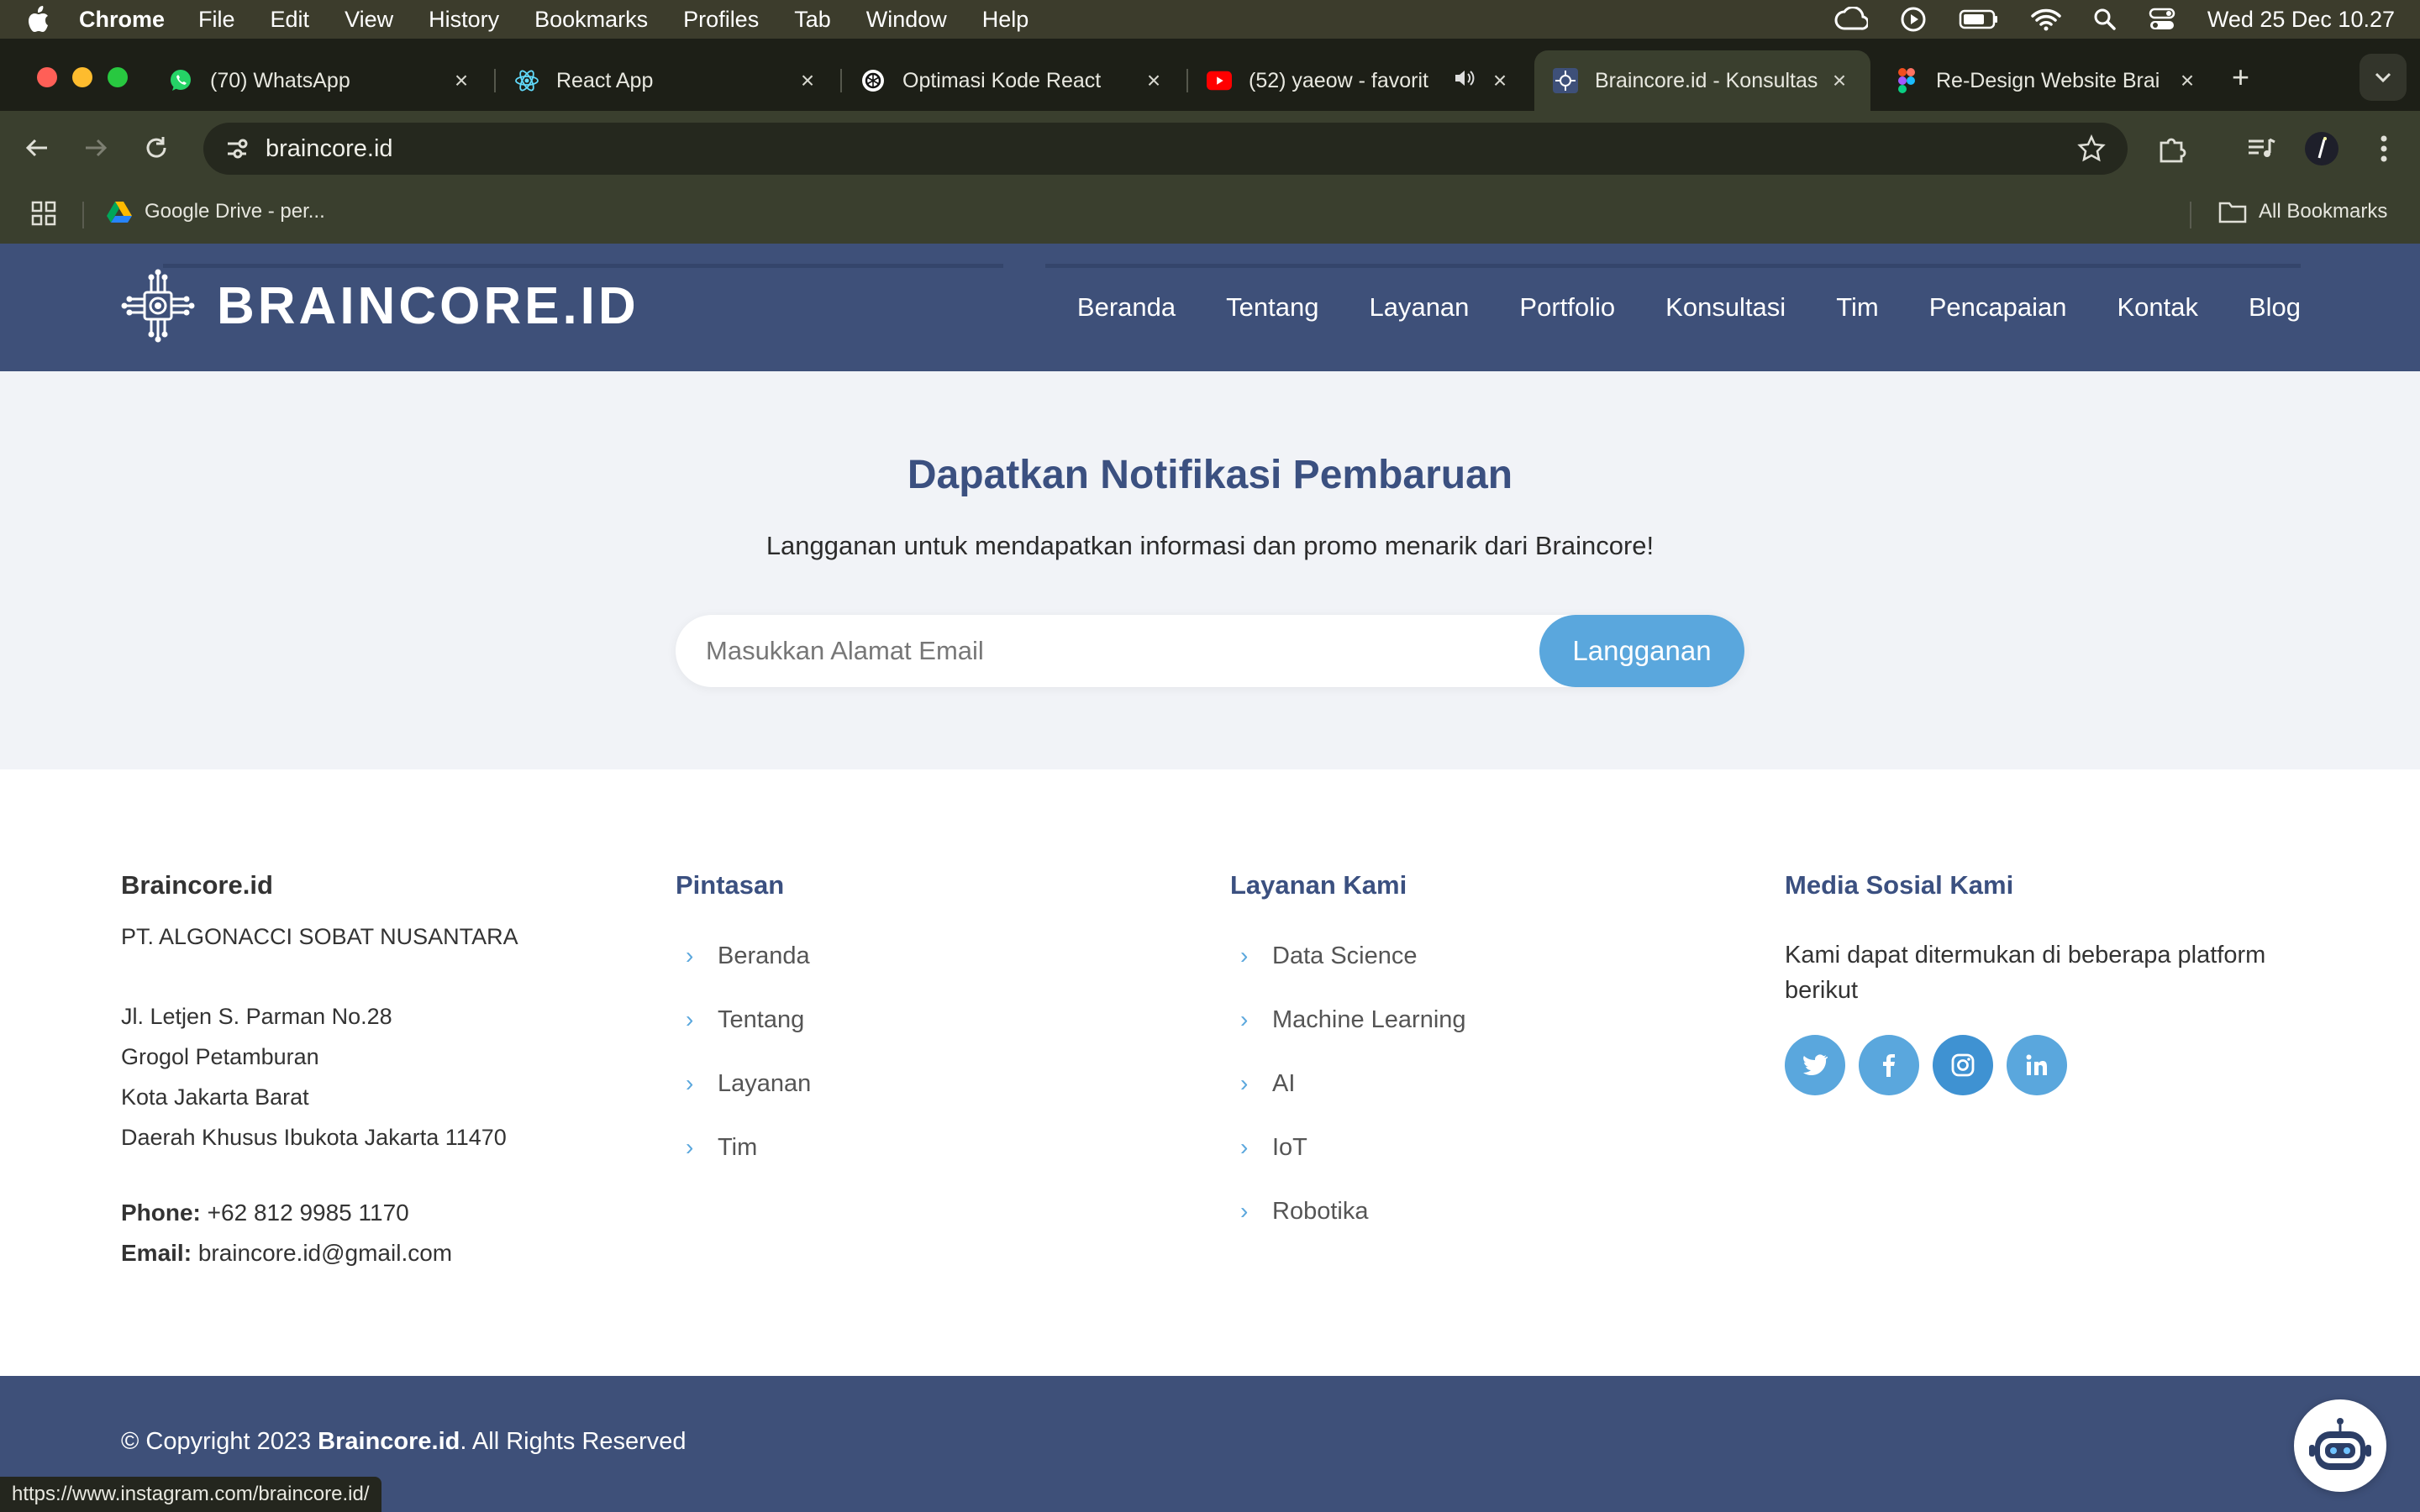 The width and height of the screenshot is (2420, 1512). Describe the element at coordinates (291, 20) in the screenshot. I see `menu-edit: Edit` at that location.